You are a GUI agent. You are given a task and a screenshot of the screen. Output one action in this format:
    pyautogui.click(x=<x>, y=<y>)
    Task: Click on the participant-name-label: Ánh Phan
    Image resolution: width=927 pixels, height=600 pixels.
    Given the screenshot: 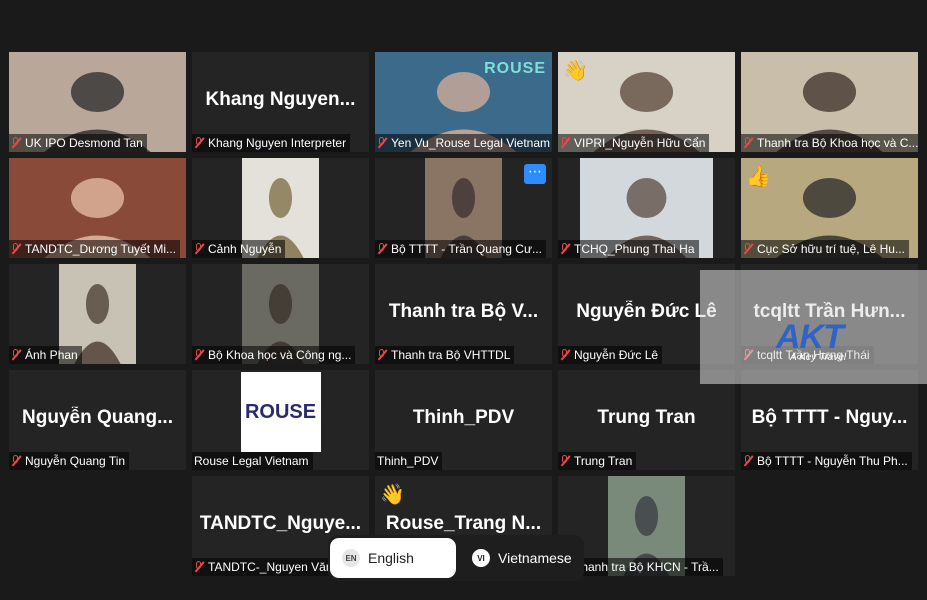 What is the action you would take?
    pyautogui.click(x=45, y=355)
    